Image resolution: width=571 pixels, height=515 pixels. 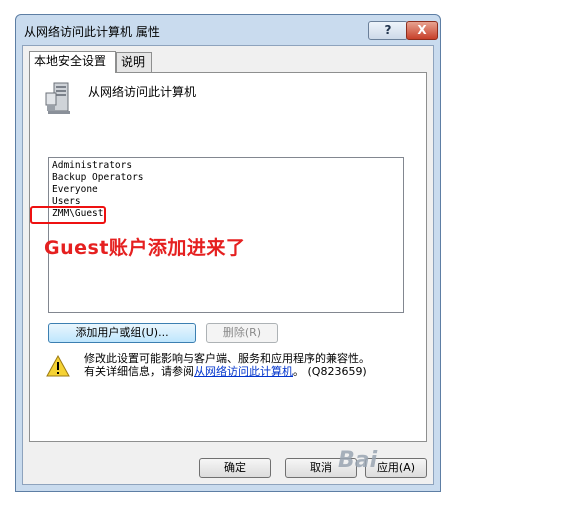 I want to click on watermark: Bai, so click(x=358, y=460).